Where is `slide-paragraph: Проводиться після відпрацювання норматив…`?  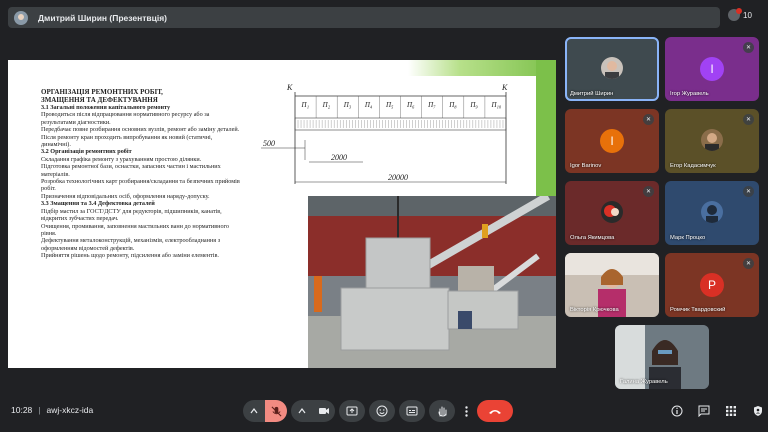 slide-paragraph: Проводиться після відпрацювання норматив… is located at coordinates (125, 118).